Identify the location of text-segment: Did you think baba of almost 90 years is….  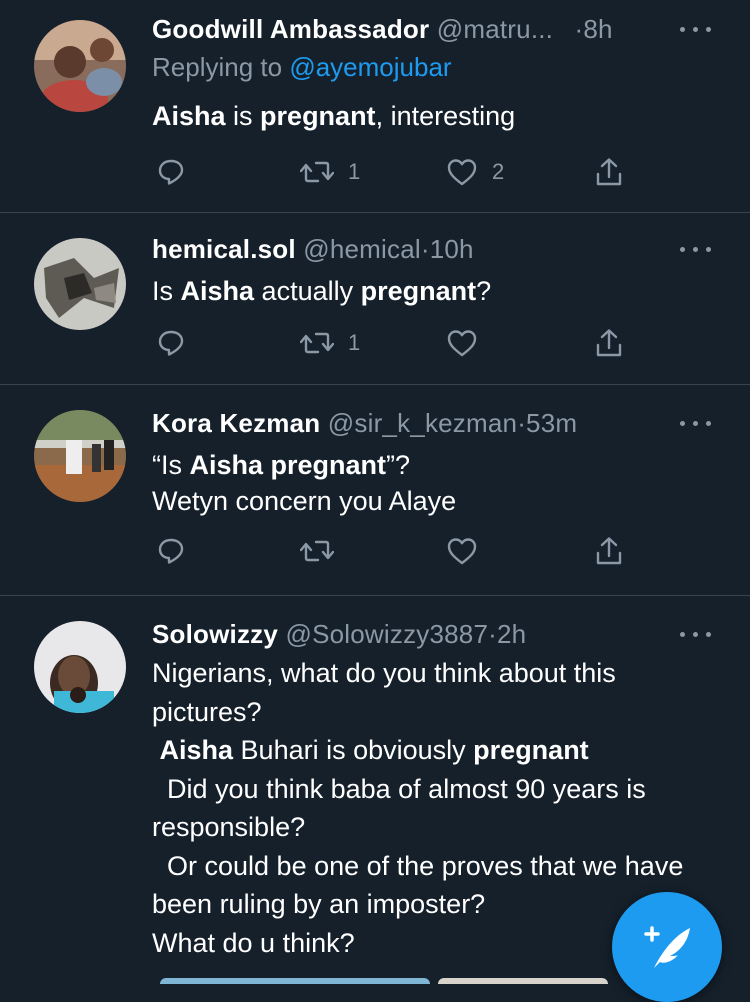
(418, 865).